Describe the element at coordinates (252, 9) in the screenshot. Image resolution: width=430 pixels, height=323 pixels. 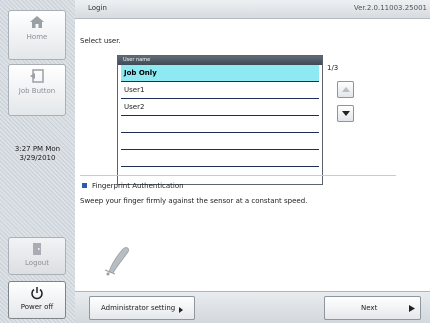
I see `header-bar: Login Ver.2.0.11003.25001` at that location.